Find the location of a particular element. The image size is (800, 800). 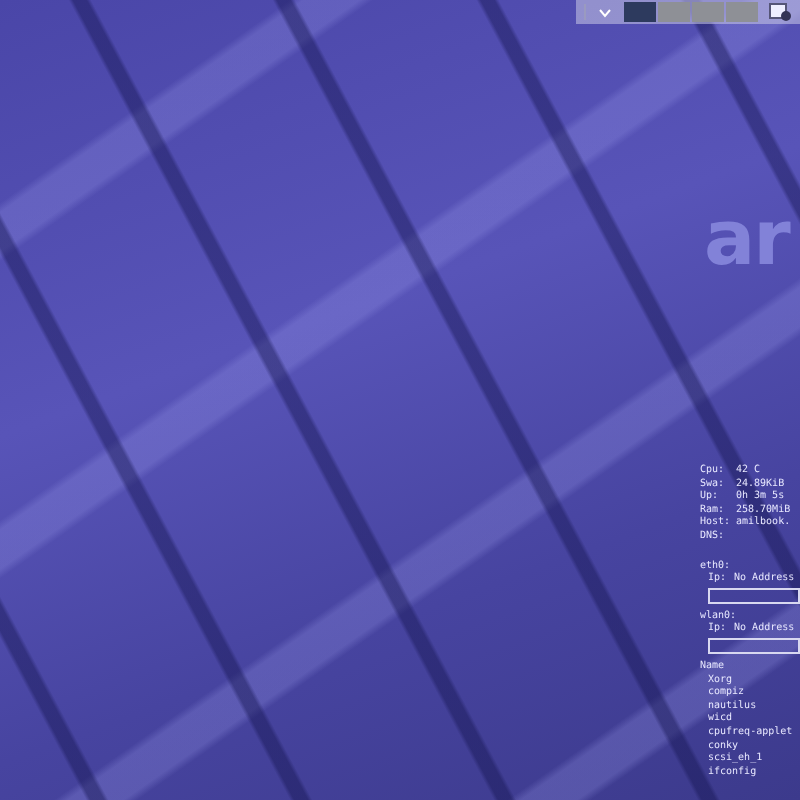

window-icon is located at coordinates (780, 12).